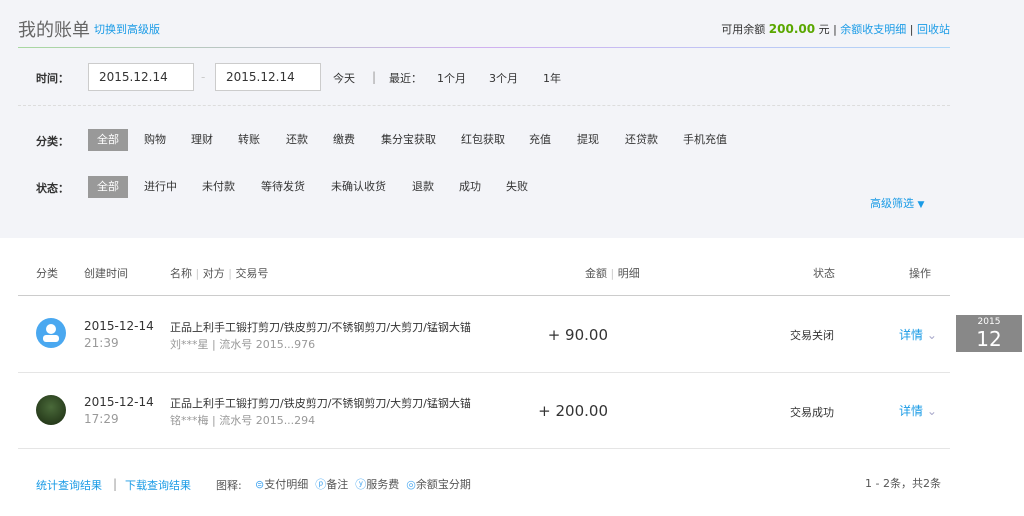 The width and height of the screenshot is (1024, 516). What do you see at coordinates (989, 339) in the screenshot?
I see `badge-month: 12` at bounding box center [989, 339].